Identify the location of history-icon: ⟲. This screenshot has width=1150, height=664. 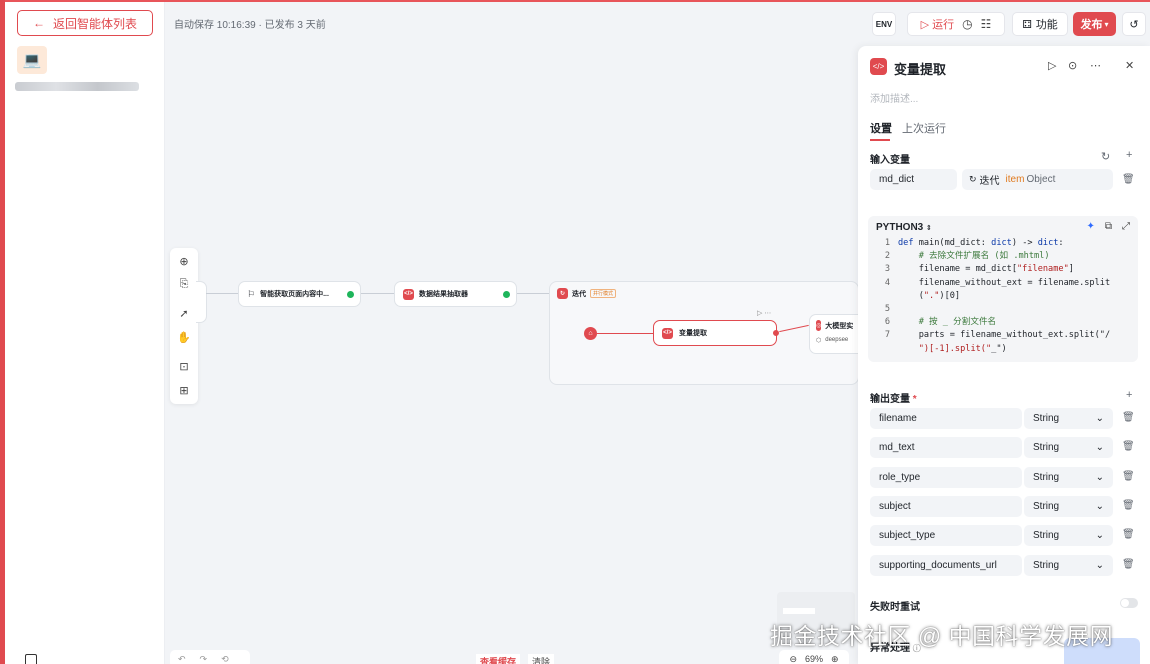
(225, 659).